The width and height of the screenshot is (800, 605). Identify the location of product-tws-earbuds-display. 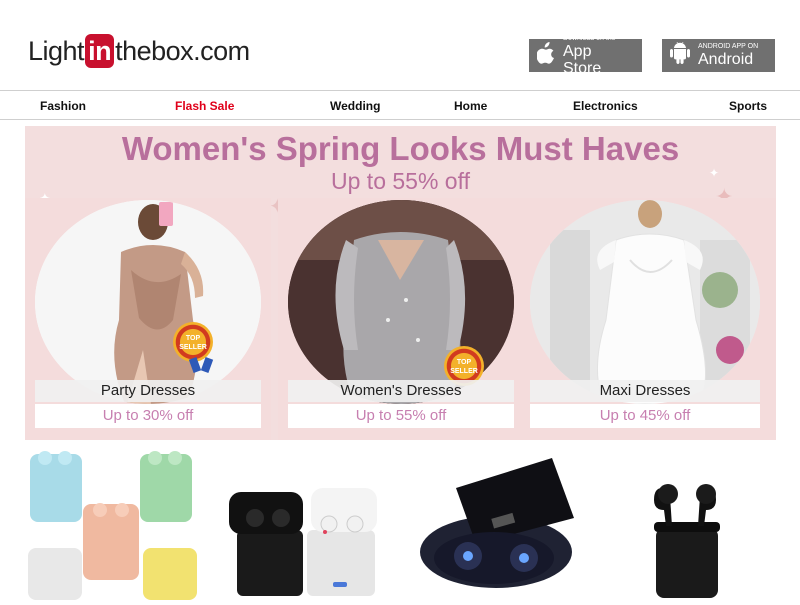
(497, 524).